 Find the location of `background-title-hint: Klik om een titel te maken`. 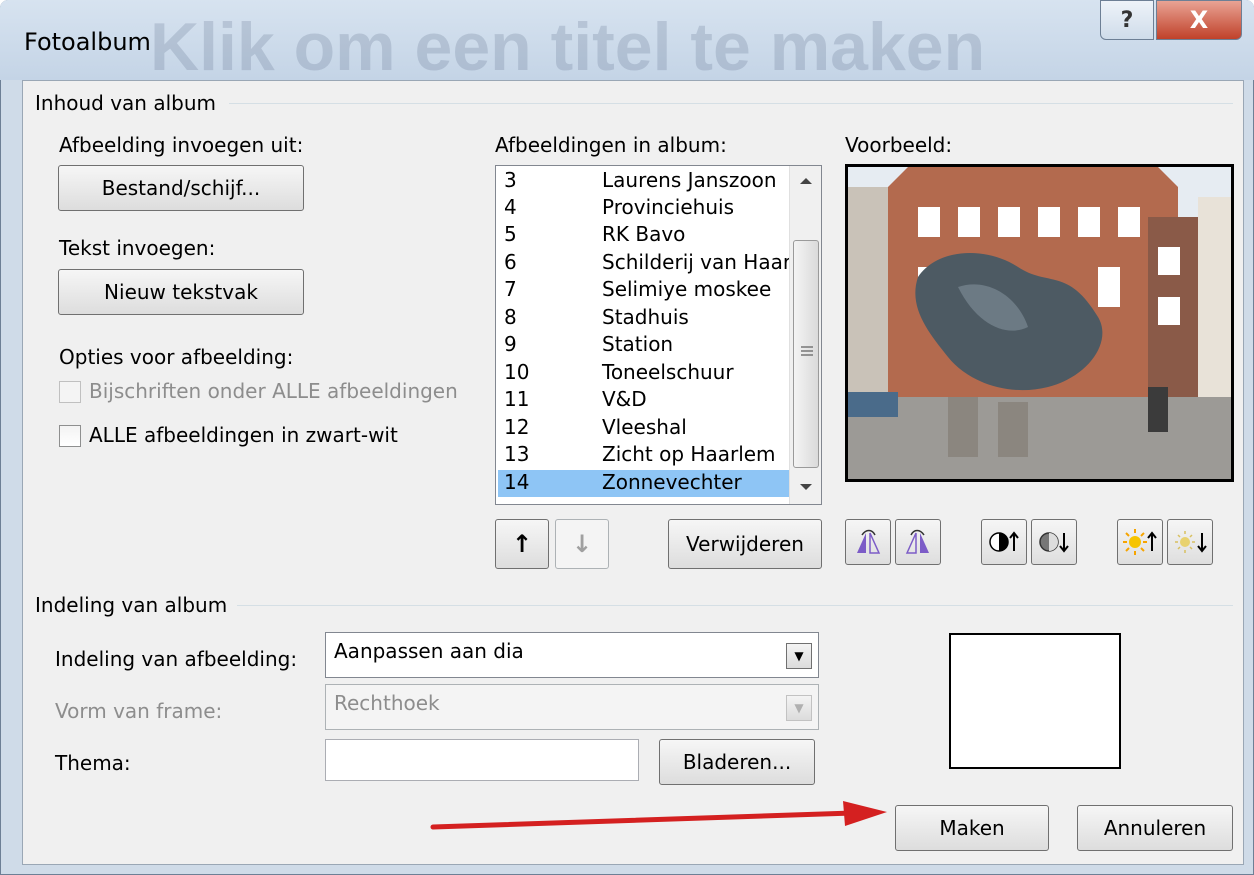

background-title-hint: Klik om een titel te maken is located at coordinates (568, 47).